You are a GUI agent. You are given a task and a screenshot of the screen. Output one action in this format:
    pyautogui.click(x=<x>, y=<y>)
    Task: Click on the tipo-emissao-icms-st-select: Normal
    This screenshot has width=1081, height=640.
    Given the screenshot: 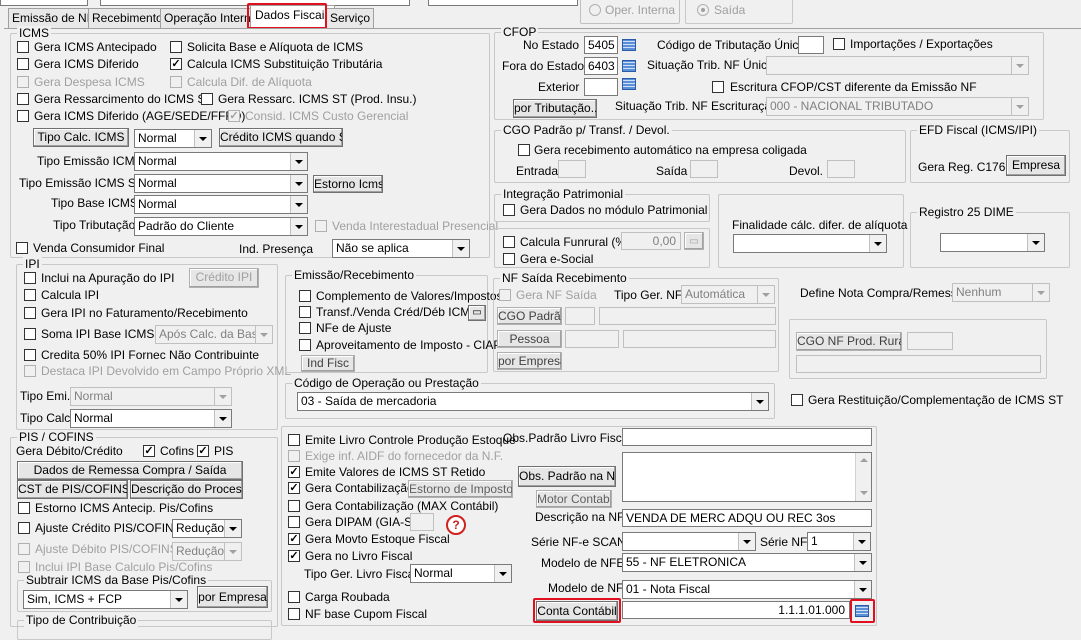 What is the action you would take?
    pyautogui.click(x=221, y=183)
    